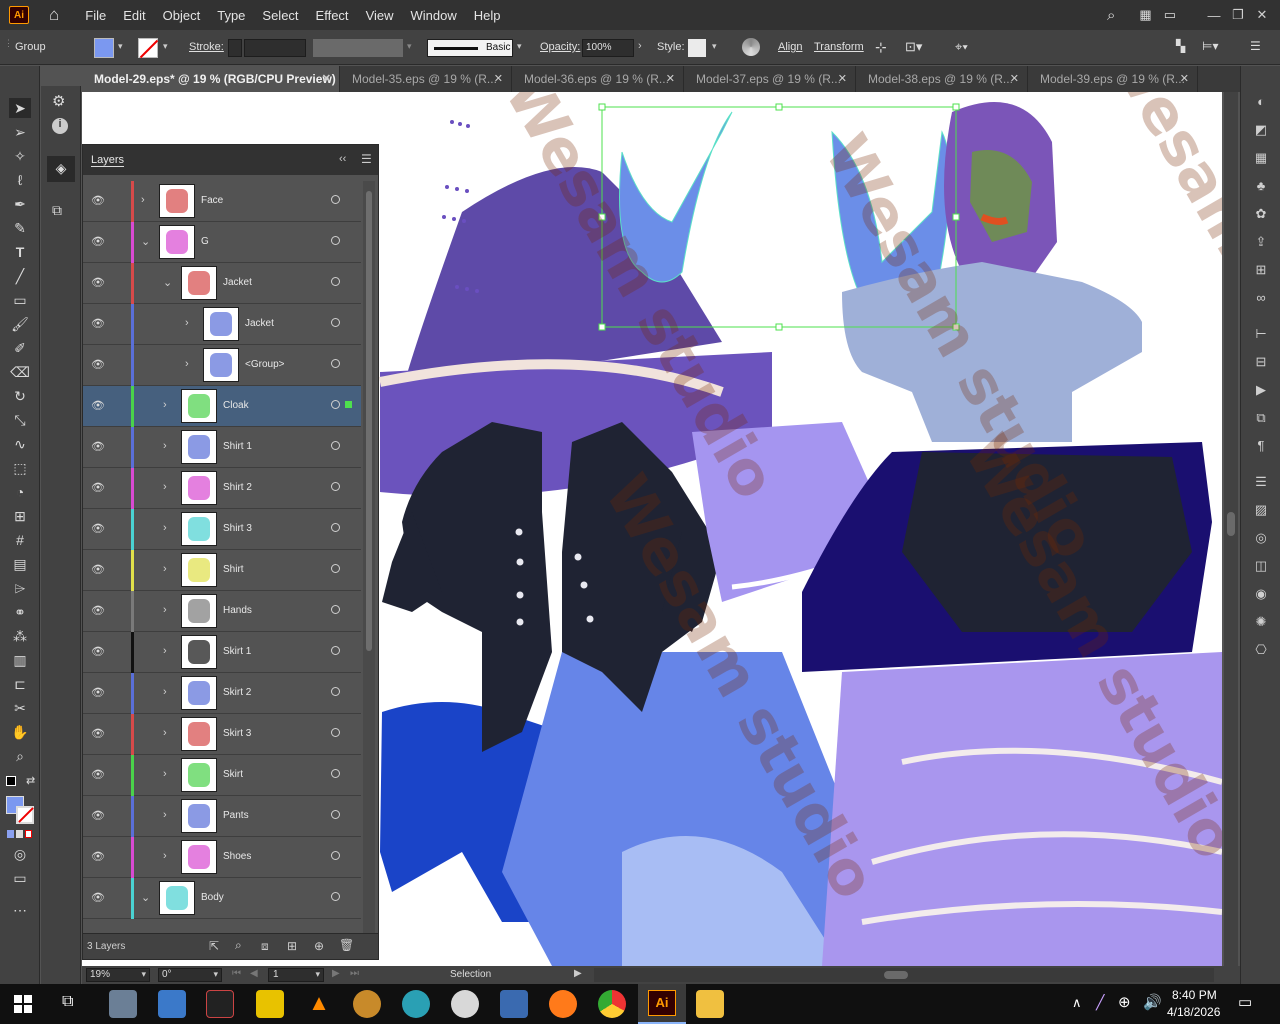  Describe the element at coordinates (20, 910) in the screenshot. I see `more-tools-icon: ⋯` at that location.